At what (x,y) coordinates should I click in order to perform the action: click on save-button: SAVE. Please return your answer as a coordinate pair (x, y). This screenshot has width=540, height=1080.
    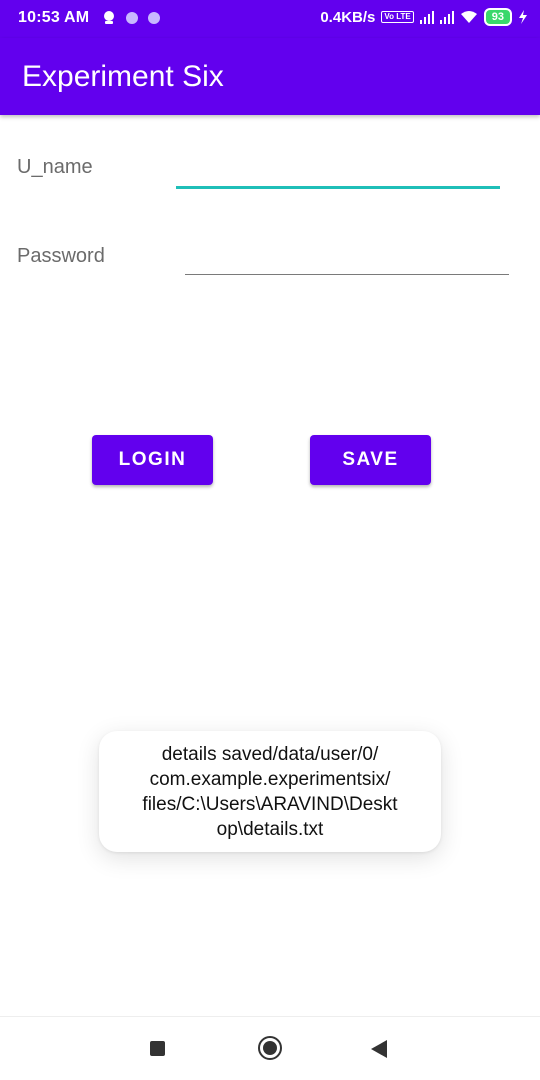
    Looking at the image, I should click on (370, 460).